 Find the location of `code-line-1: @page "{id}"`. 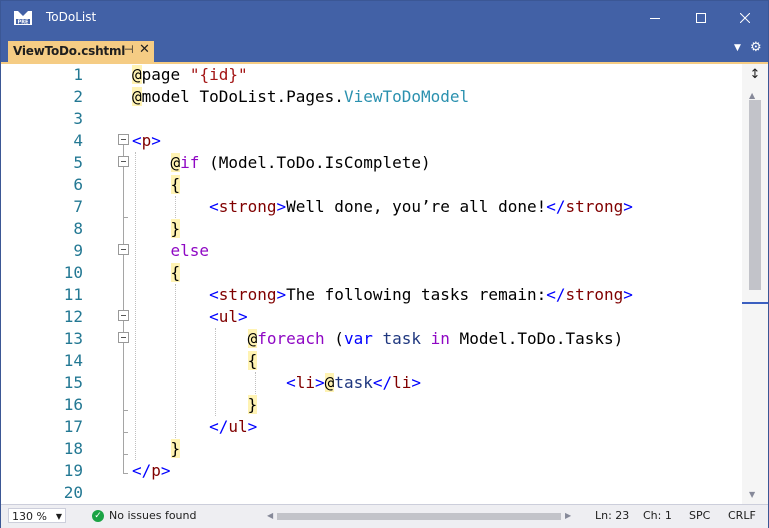

code-line-1: @page "{id}" is located at coordinates (190, 75).